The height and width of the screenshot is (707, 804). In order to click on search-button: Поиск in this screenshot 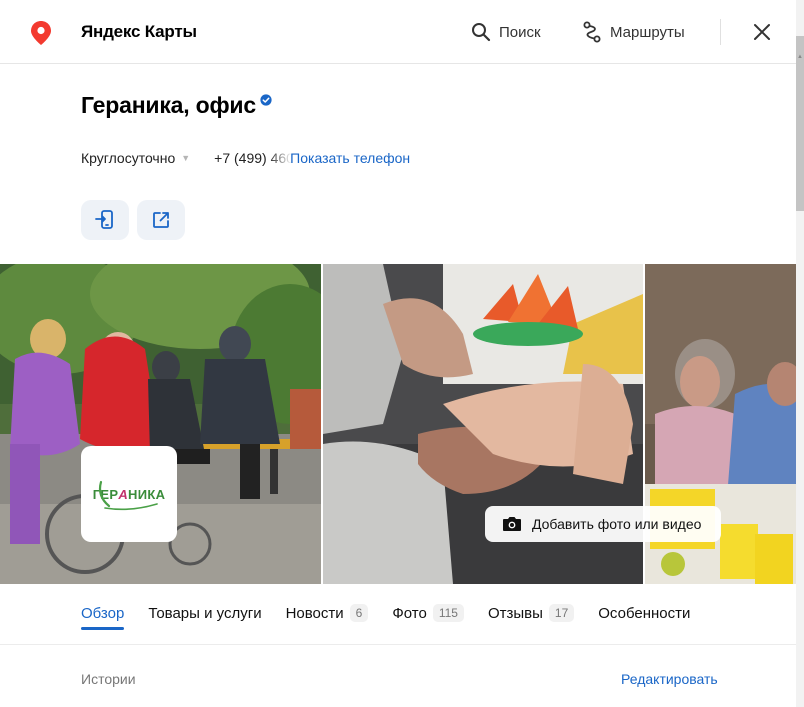, I will do `click(506, 32)`.